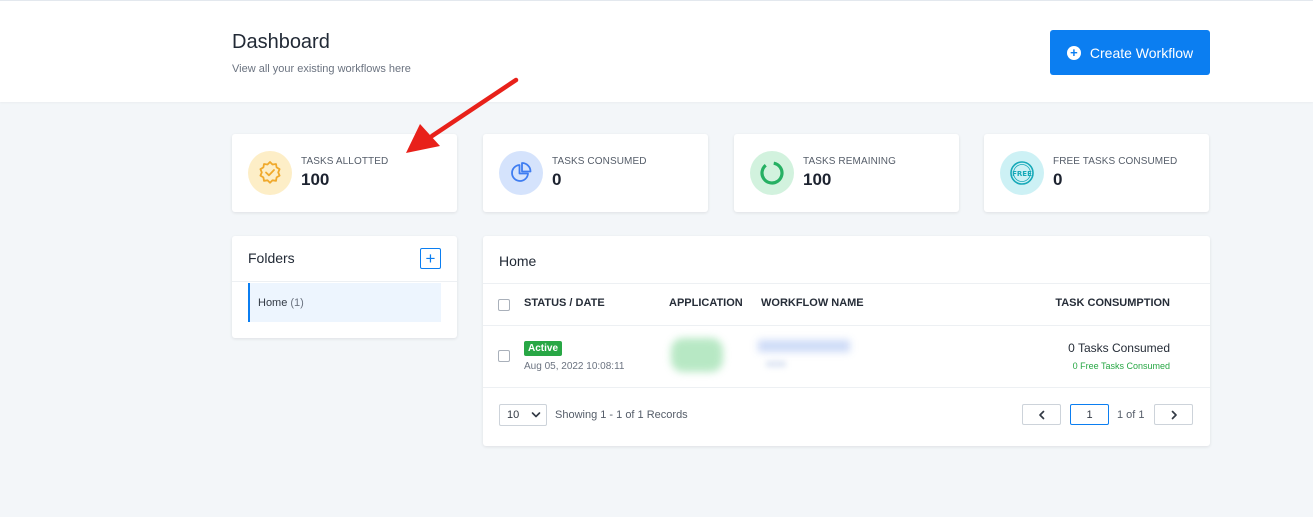  I want to click on chevron-down-icon, so click(536, 416).